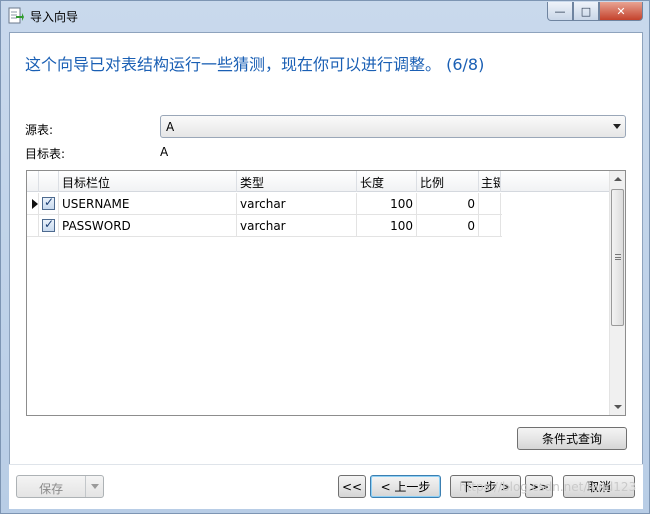 The width and height of the screenshot is (650, 514). What do you see at coordinates (618, 407) in the screenshot?
I see `scroll-down-icon` at bounding box center [618, 407].